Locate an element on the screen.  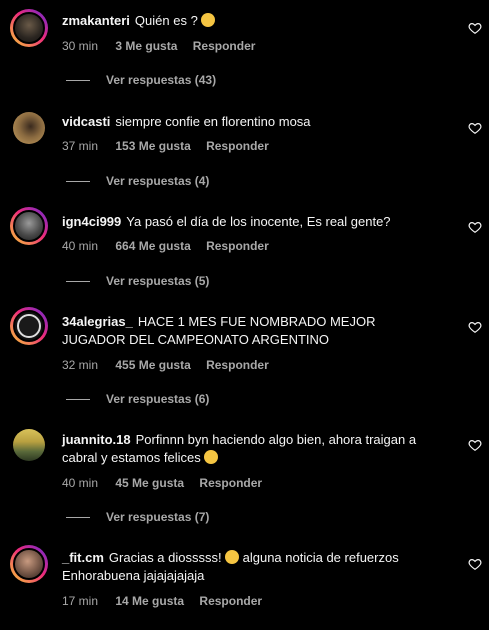
view-replies-label: Ver respuestas (43) is located at coordinates (161, 80).